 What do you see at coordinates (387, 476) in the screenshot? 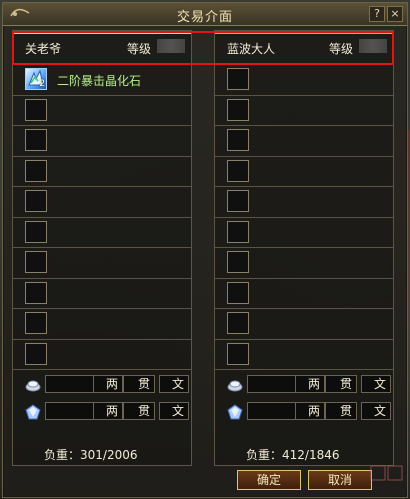
I see `background-ui-icon` at bounding box center [387, 476].